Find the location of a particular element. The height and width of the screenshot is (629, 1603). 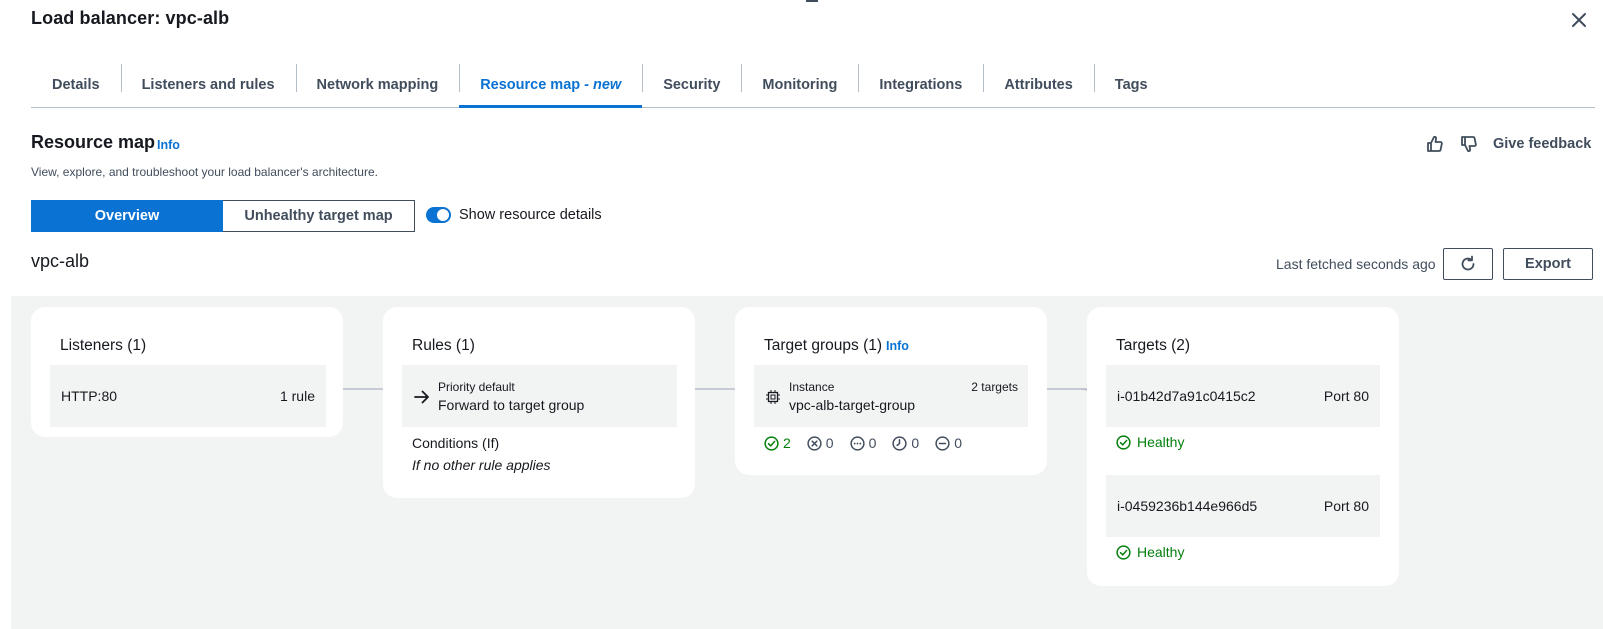

rules-title: Rules (1) is located at coordinates (443, 345).